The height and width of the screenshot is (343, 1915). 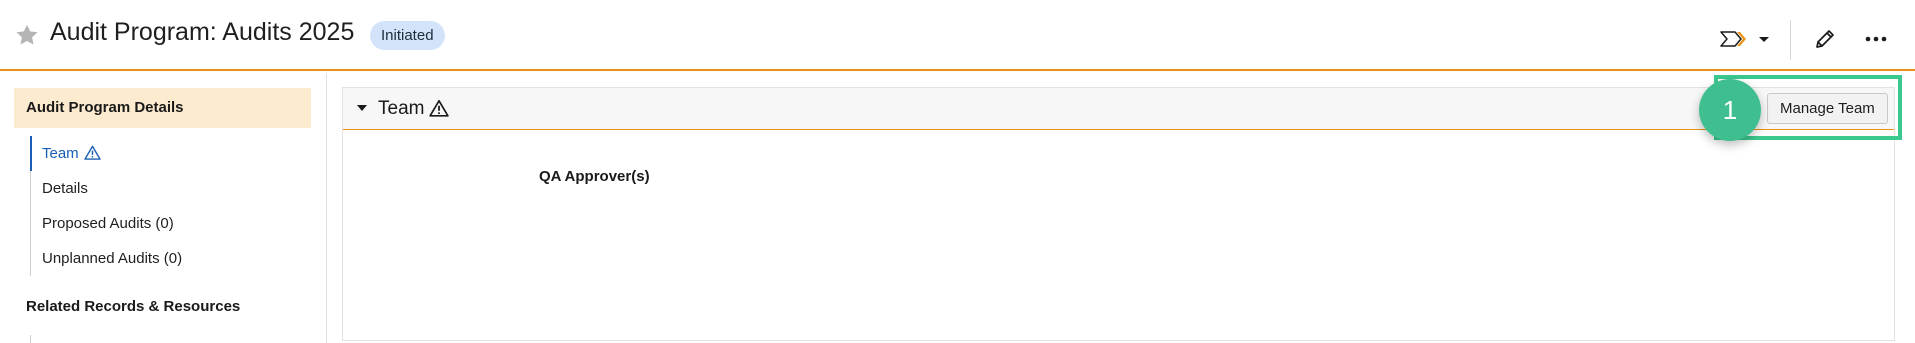 What do you see at coordinates (30, 339) in the screenshot?
I see `related-nav-line` at bounding box center [30, 339].